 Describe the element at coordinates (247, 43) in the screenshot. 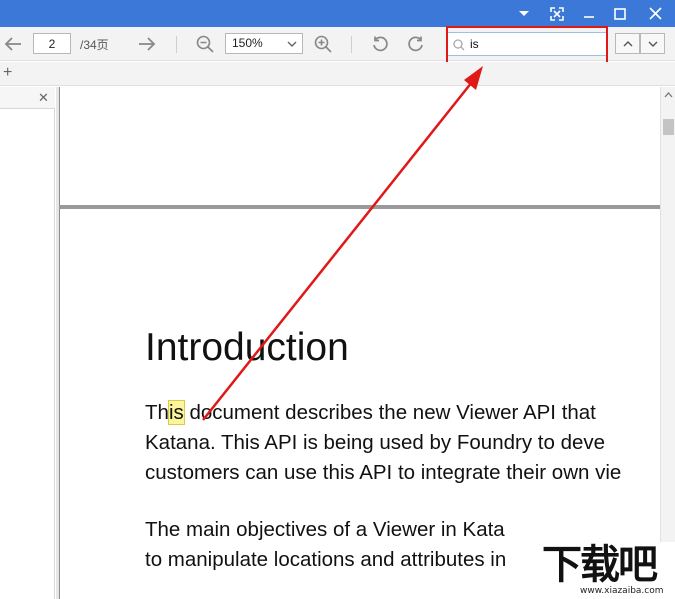

I see `zoom-value: 150%` at that location.